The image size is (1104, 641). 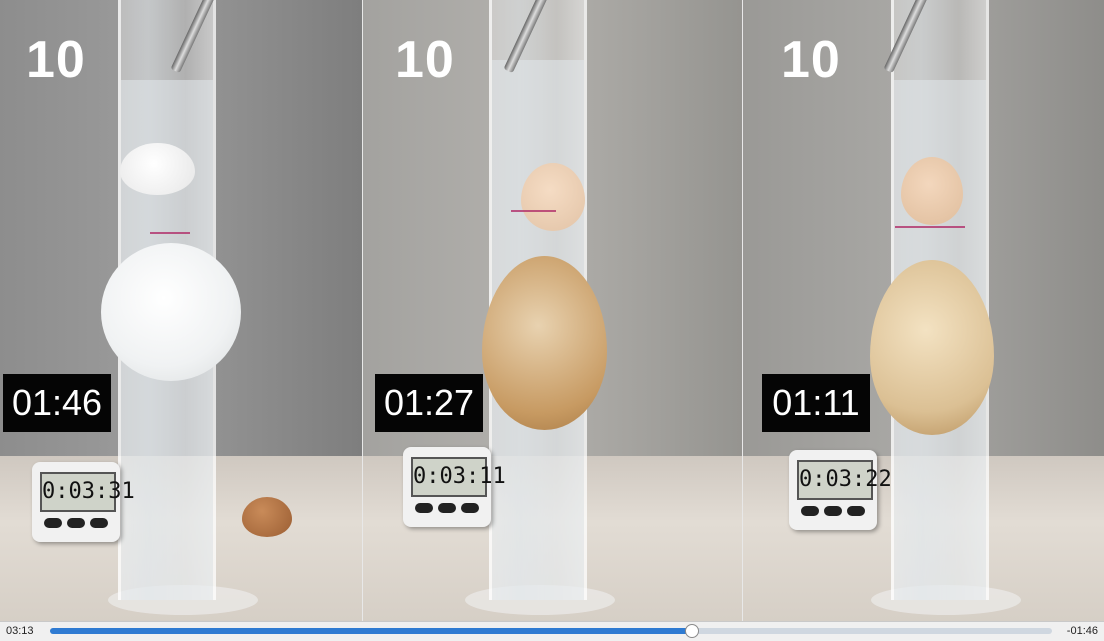 I want to click on kitchen-timer: 0:03:31, so click(x=83, y=502).